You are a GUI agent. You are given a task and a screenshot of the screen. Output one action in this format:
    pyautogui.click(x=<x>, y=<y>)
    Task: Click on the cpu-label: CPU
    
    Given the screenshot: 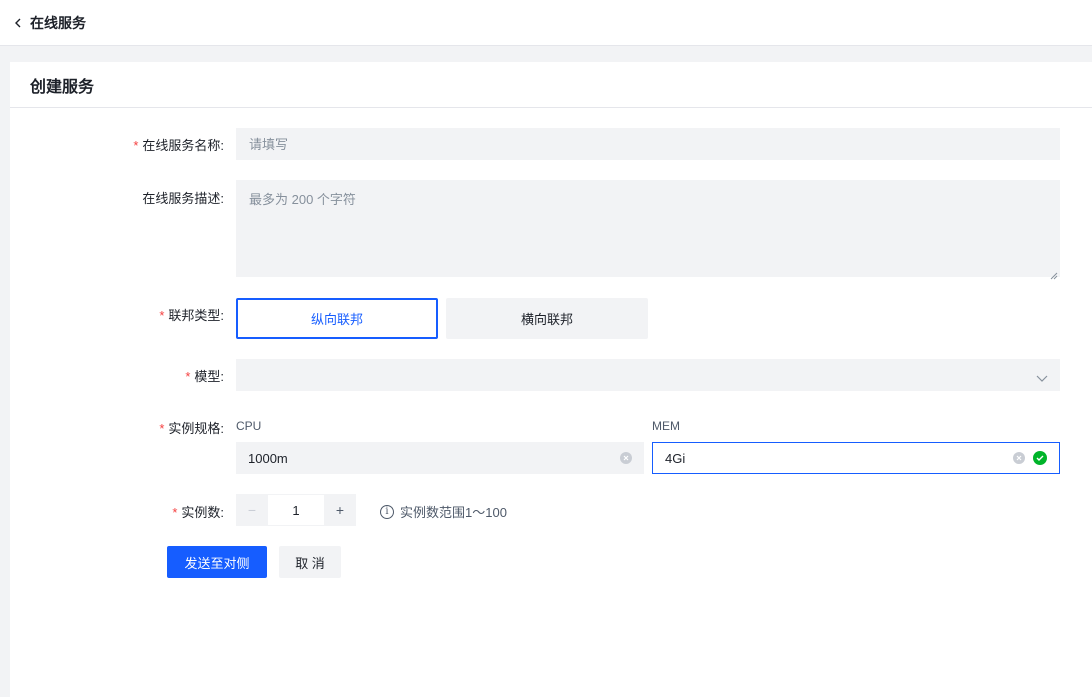 What is the action you would take?
    pyautogui.click(x=249, y=426)
    